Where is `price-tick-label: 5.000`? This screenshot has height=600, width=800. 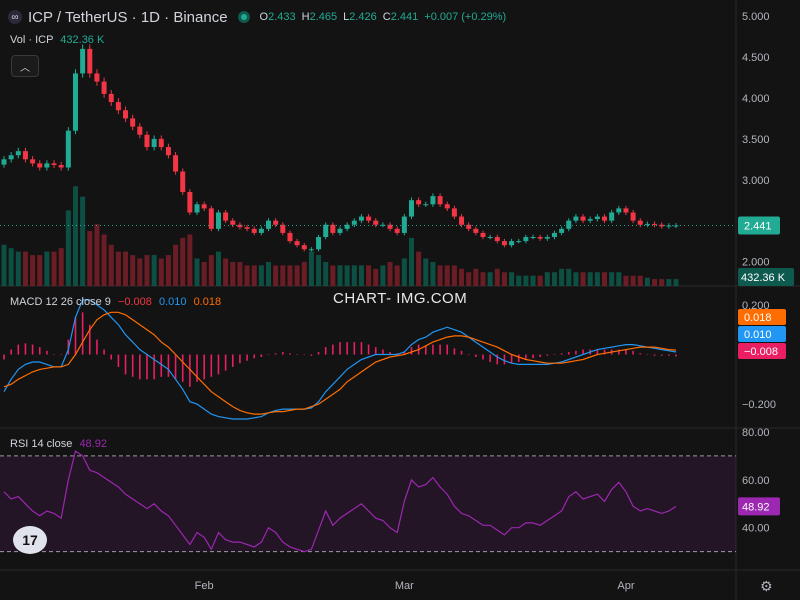
price-tick-label: 5.000 is located at coordinates (756, 17).